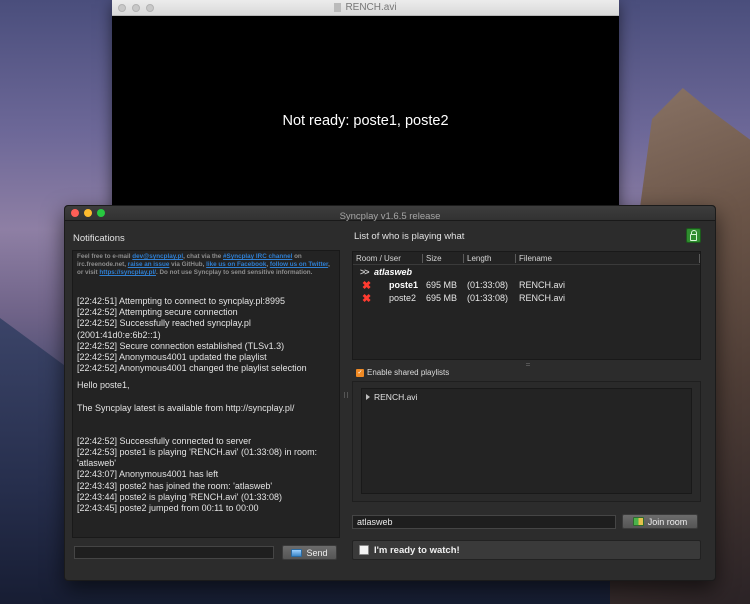 This screenshot has width=750, height=604. I want to click on syncplay-titlebar: Syncplay v1.6.5 release, so click(390, 214).